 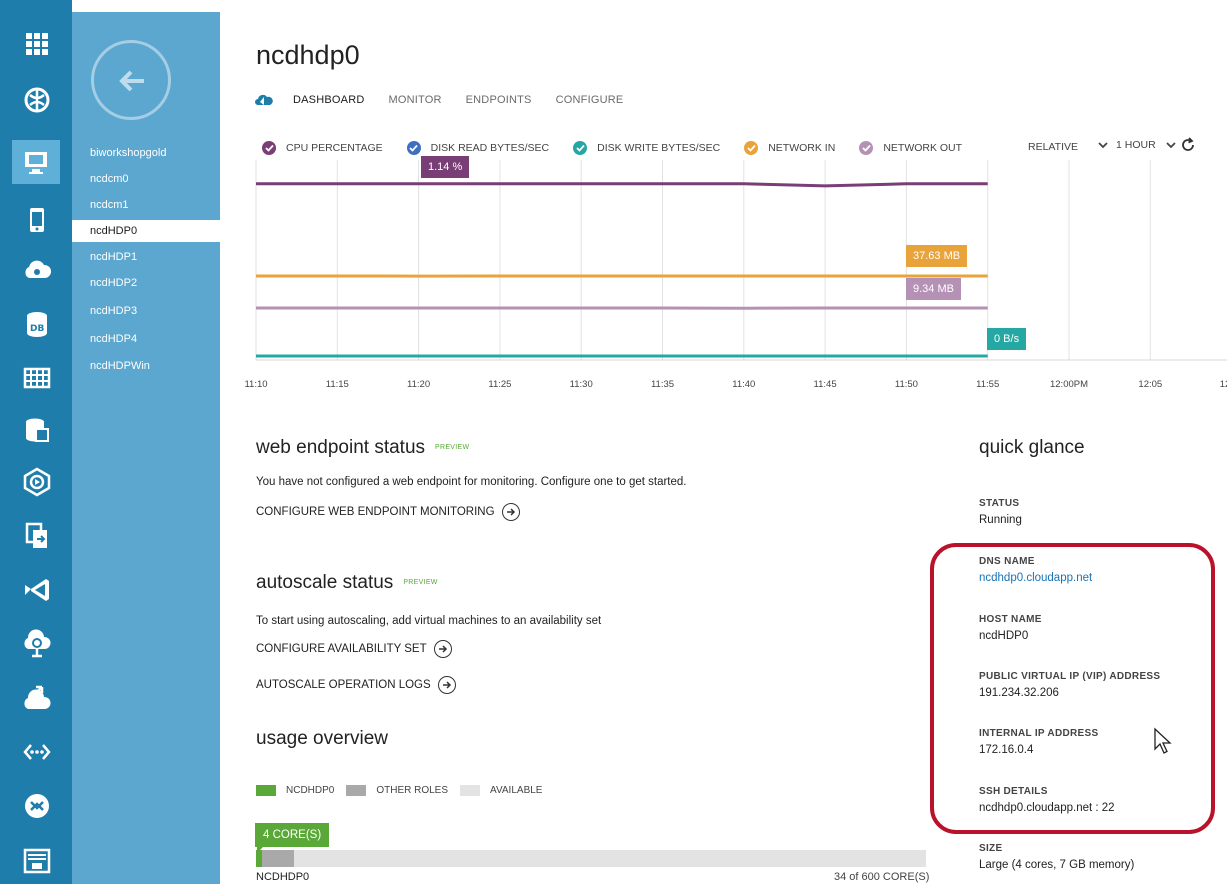 I want to click on swatch-available, so click(x=470, y=790).